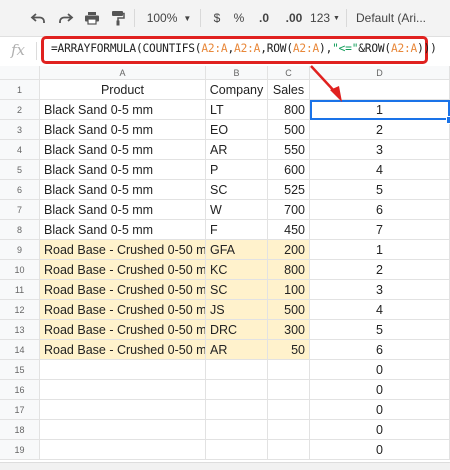  What do you see at coordinates (38, 18) in the screenshot?
I see `undo-icon` at bounding box center [38, 18].